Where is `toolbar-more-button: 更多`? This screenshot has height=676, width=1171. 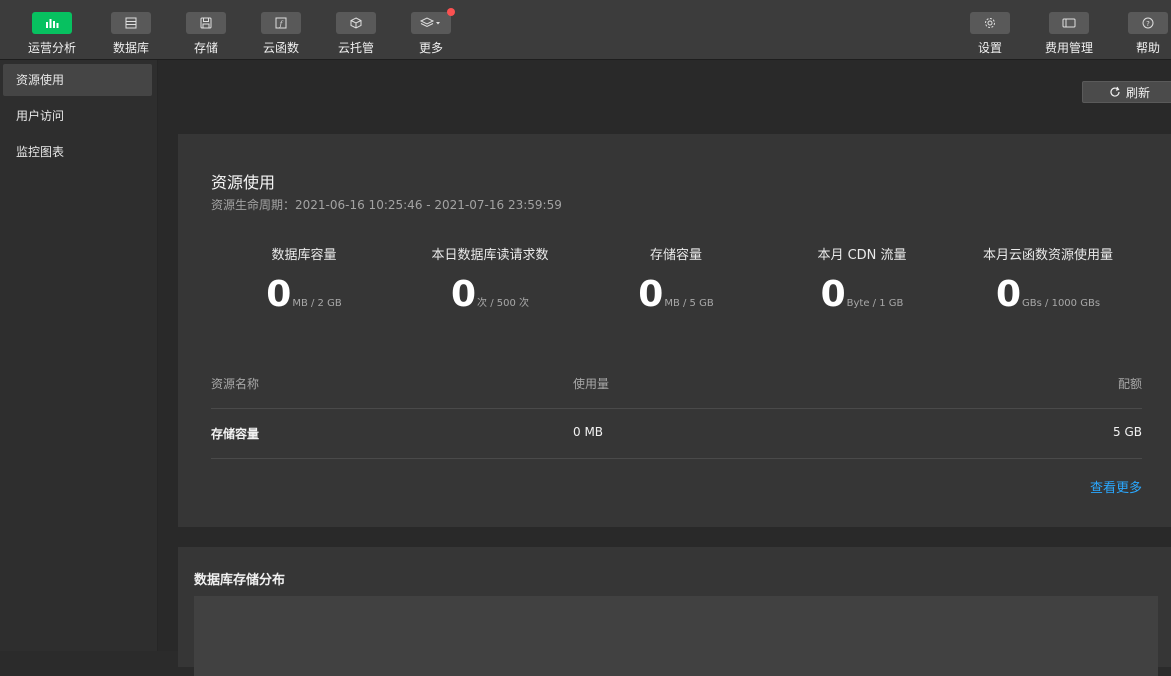
toolbar-more-button: 更多 is located at coordinates (431, 33).